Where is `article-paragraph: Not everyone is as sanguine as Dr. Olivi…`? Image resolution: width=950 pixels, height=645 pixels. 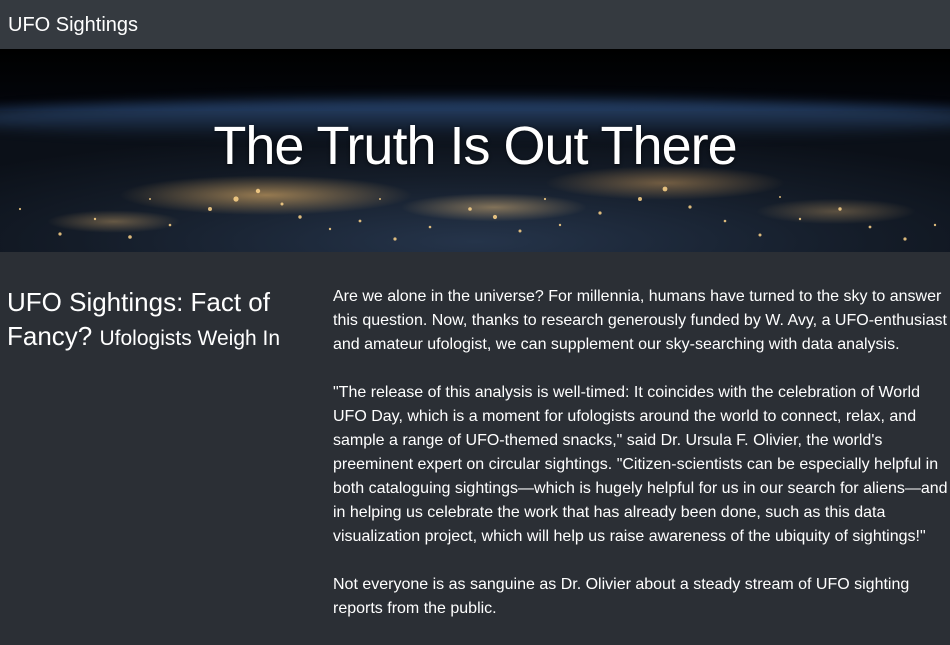
article-paragraph: Not everyone is as sanguine as Dr. Olivi… is located at coordinates (621, 596).